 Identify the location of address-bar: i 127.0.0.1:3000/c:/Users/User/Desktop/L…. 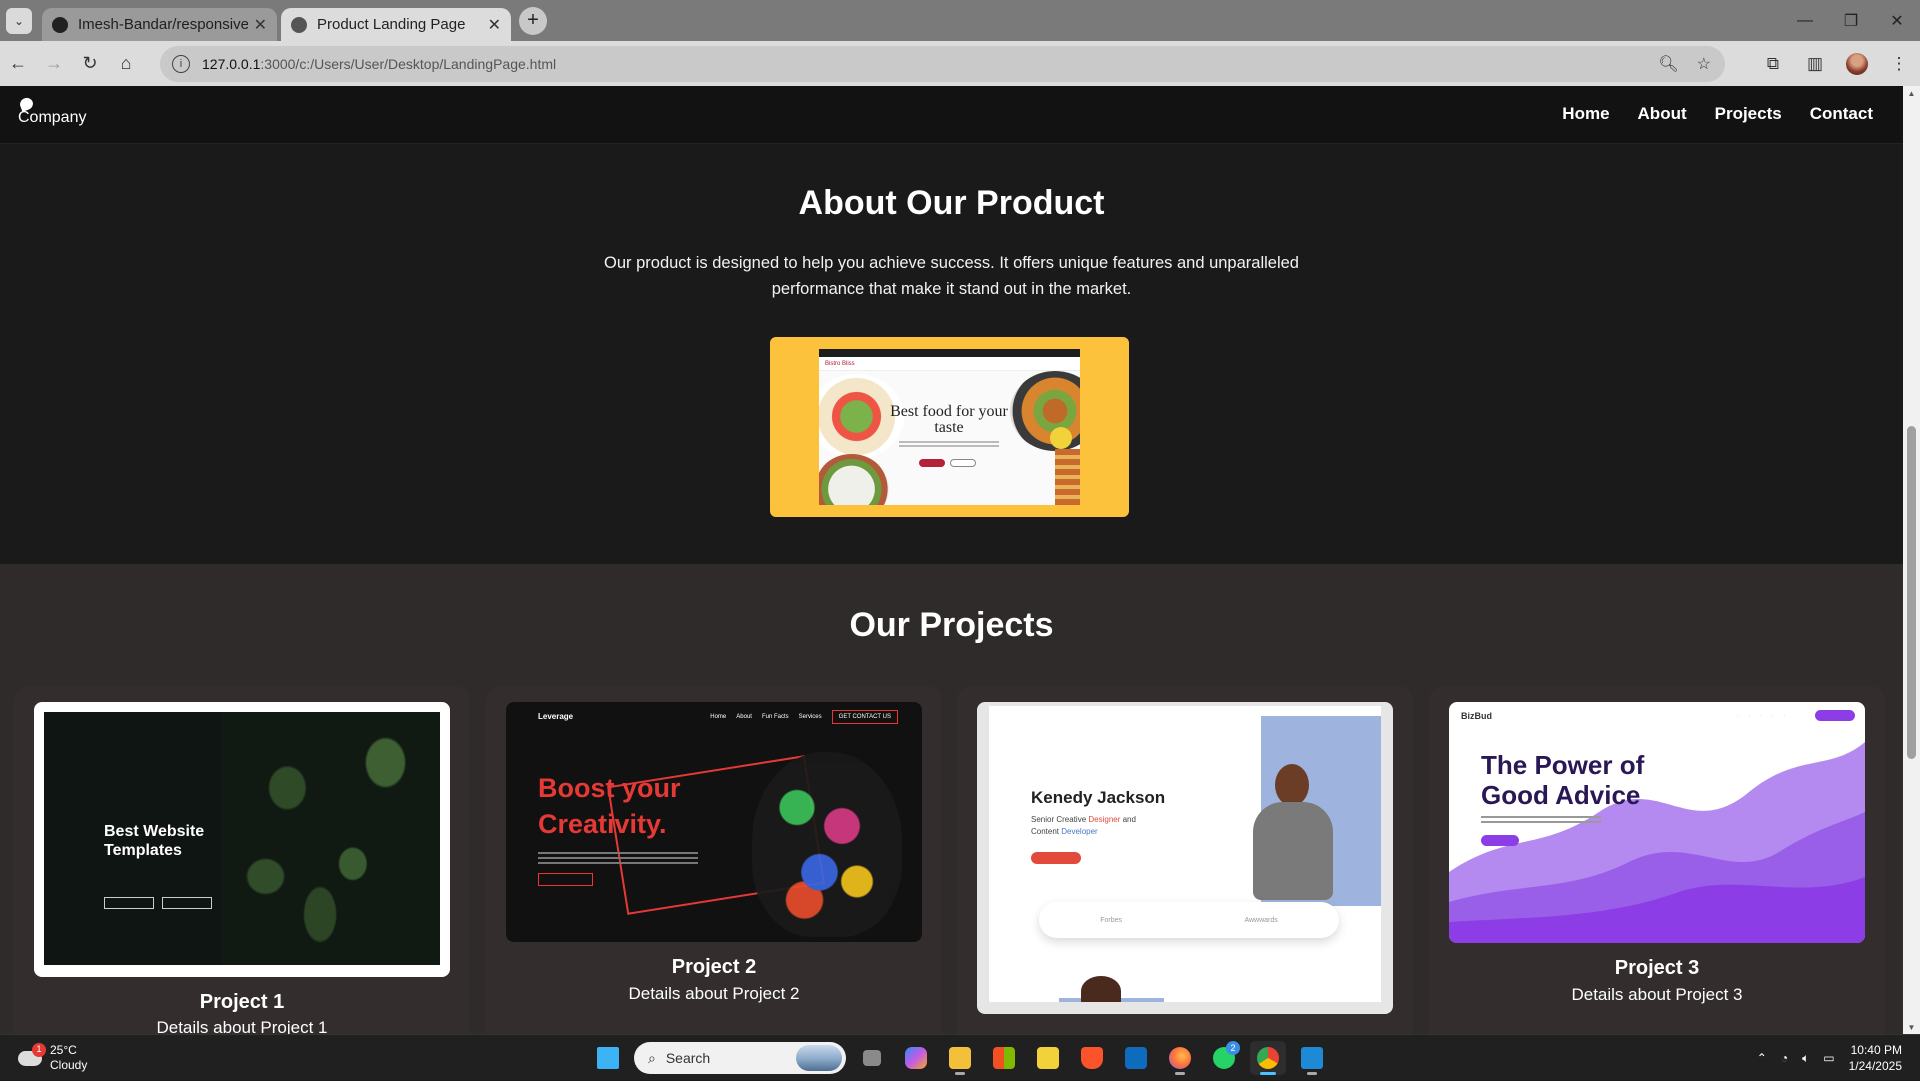
(942, 64).